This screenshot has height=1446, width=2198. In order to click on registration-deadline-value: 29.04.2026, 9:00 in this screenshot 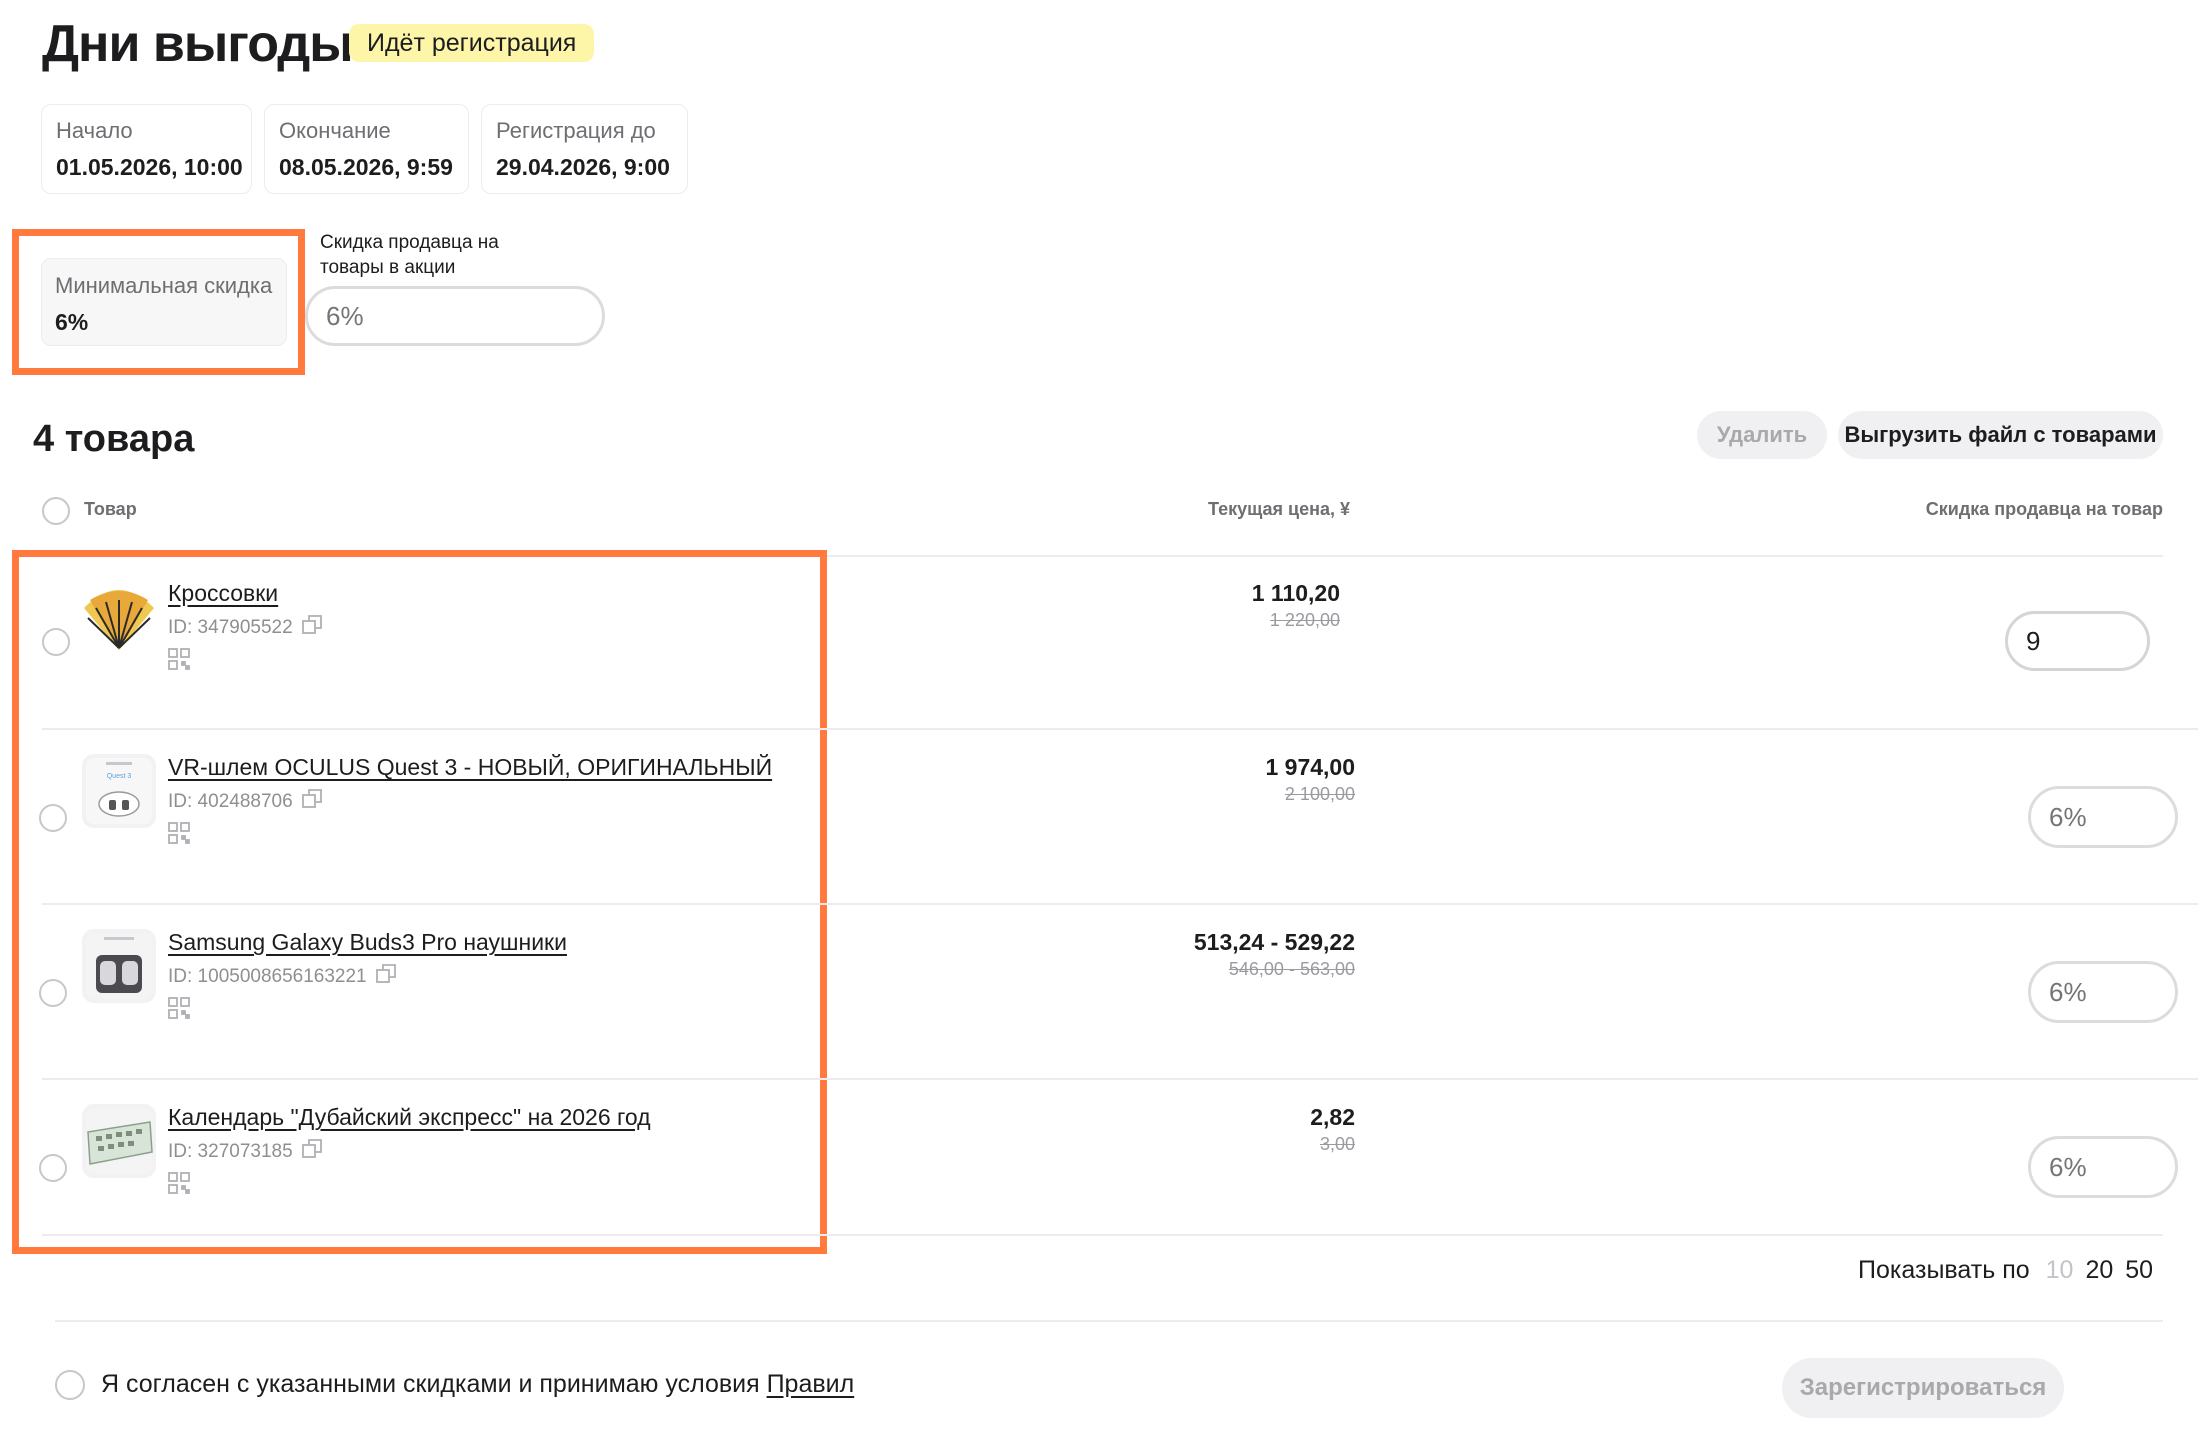, I will do `click(583, 167)`.